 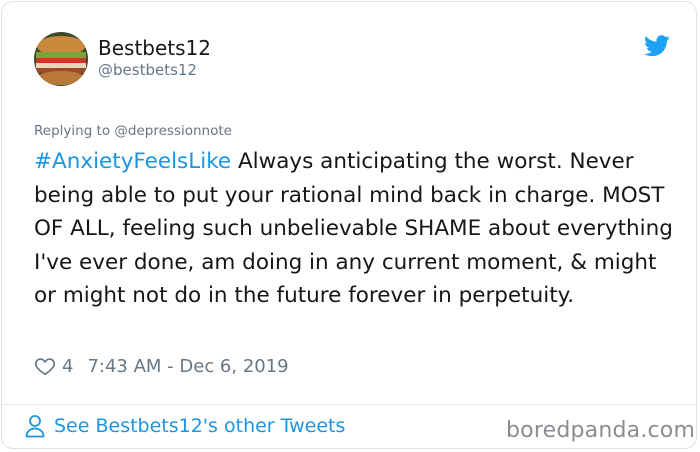 What do you see at coordinates (74, 131) in the screenshot?
I see `reply-prefix: Replying to` at bounding box center [74, 131].